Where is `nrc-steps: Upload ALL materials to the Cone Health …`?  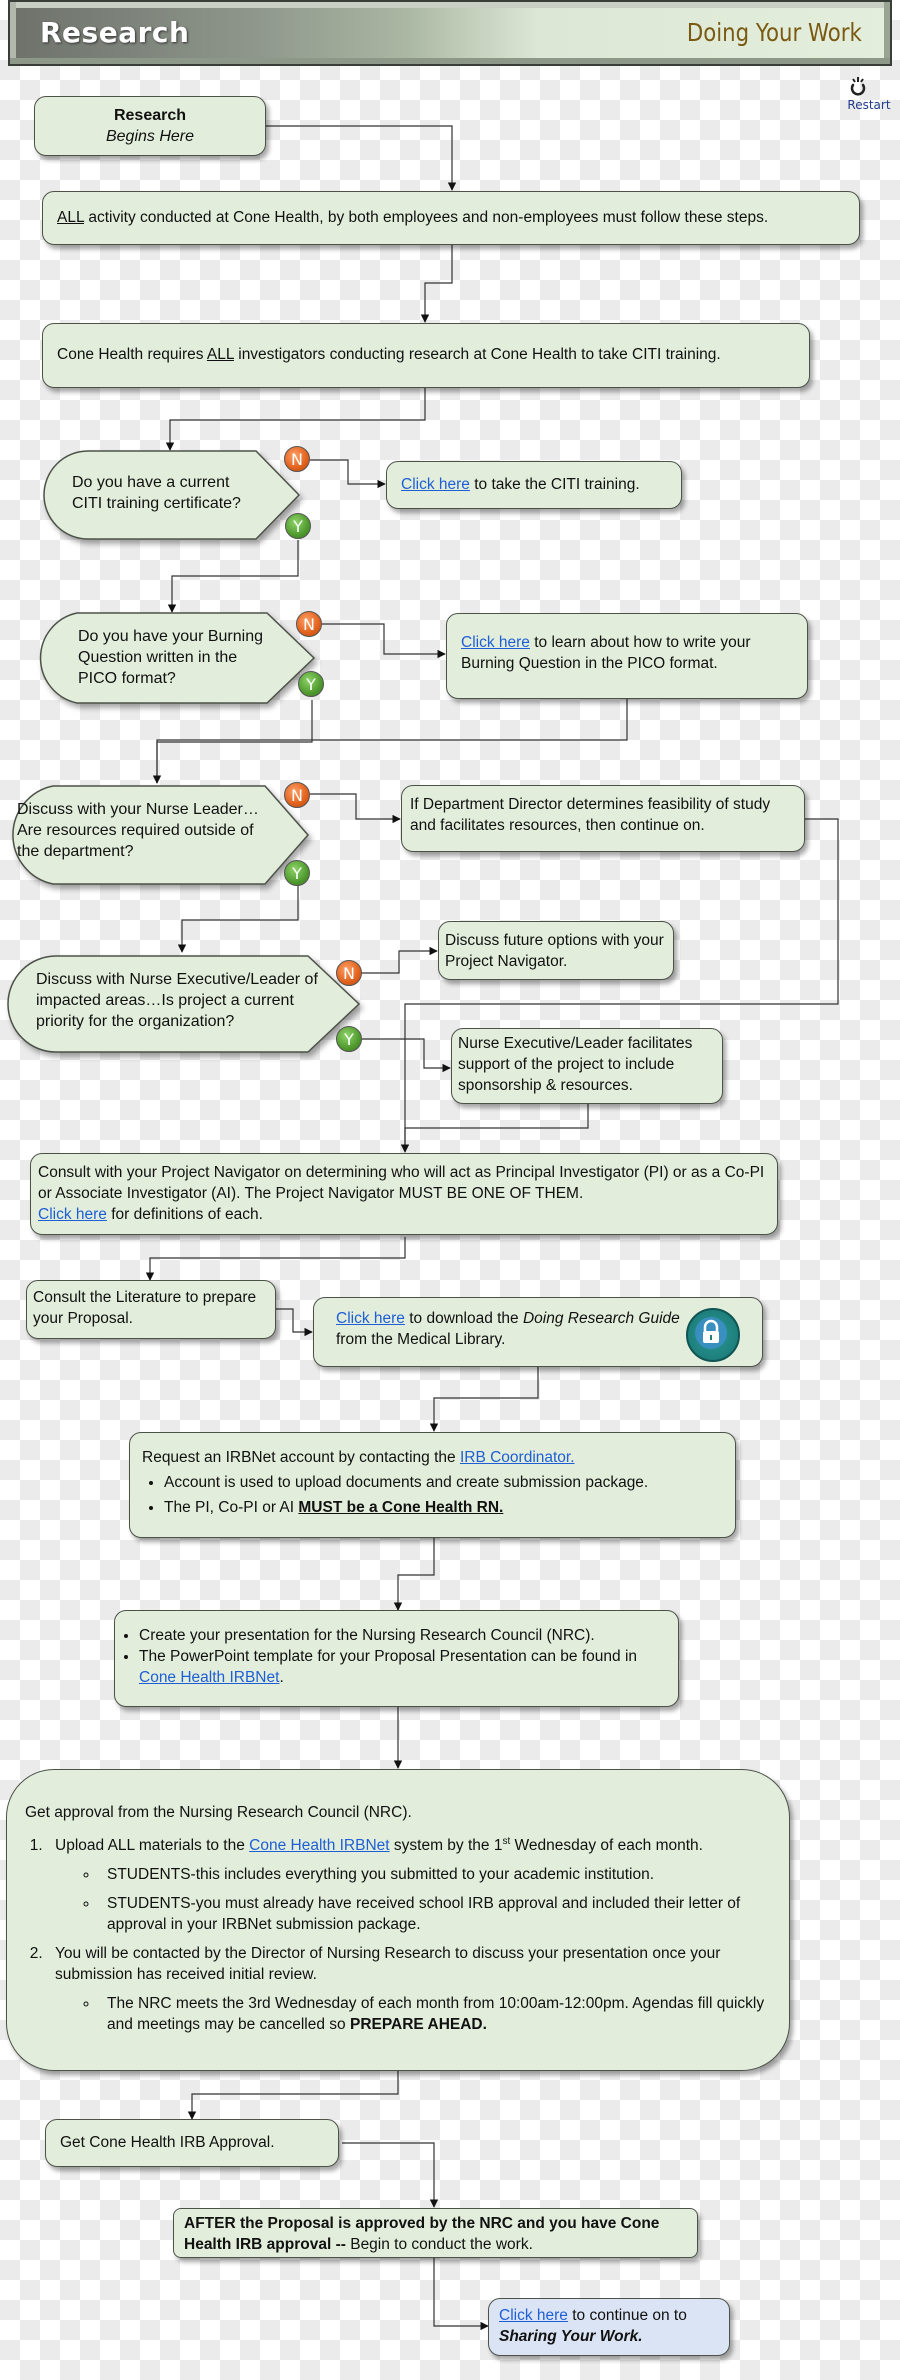 nrc-steps: Upload ALL materials to the Cone Health … is located at coordinates (401, 1933).